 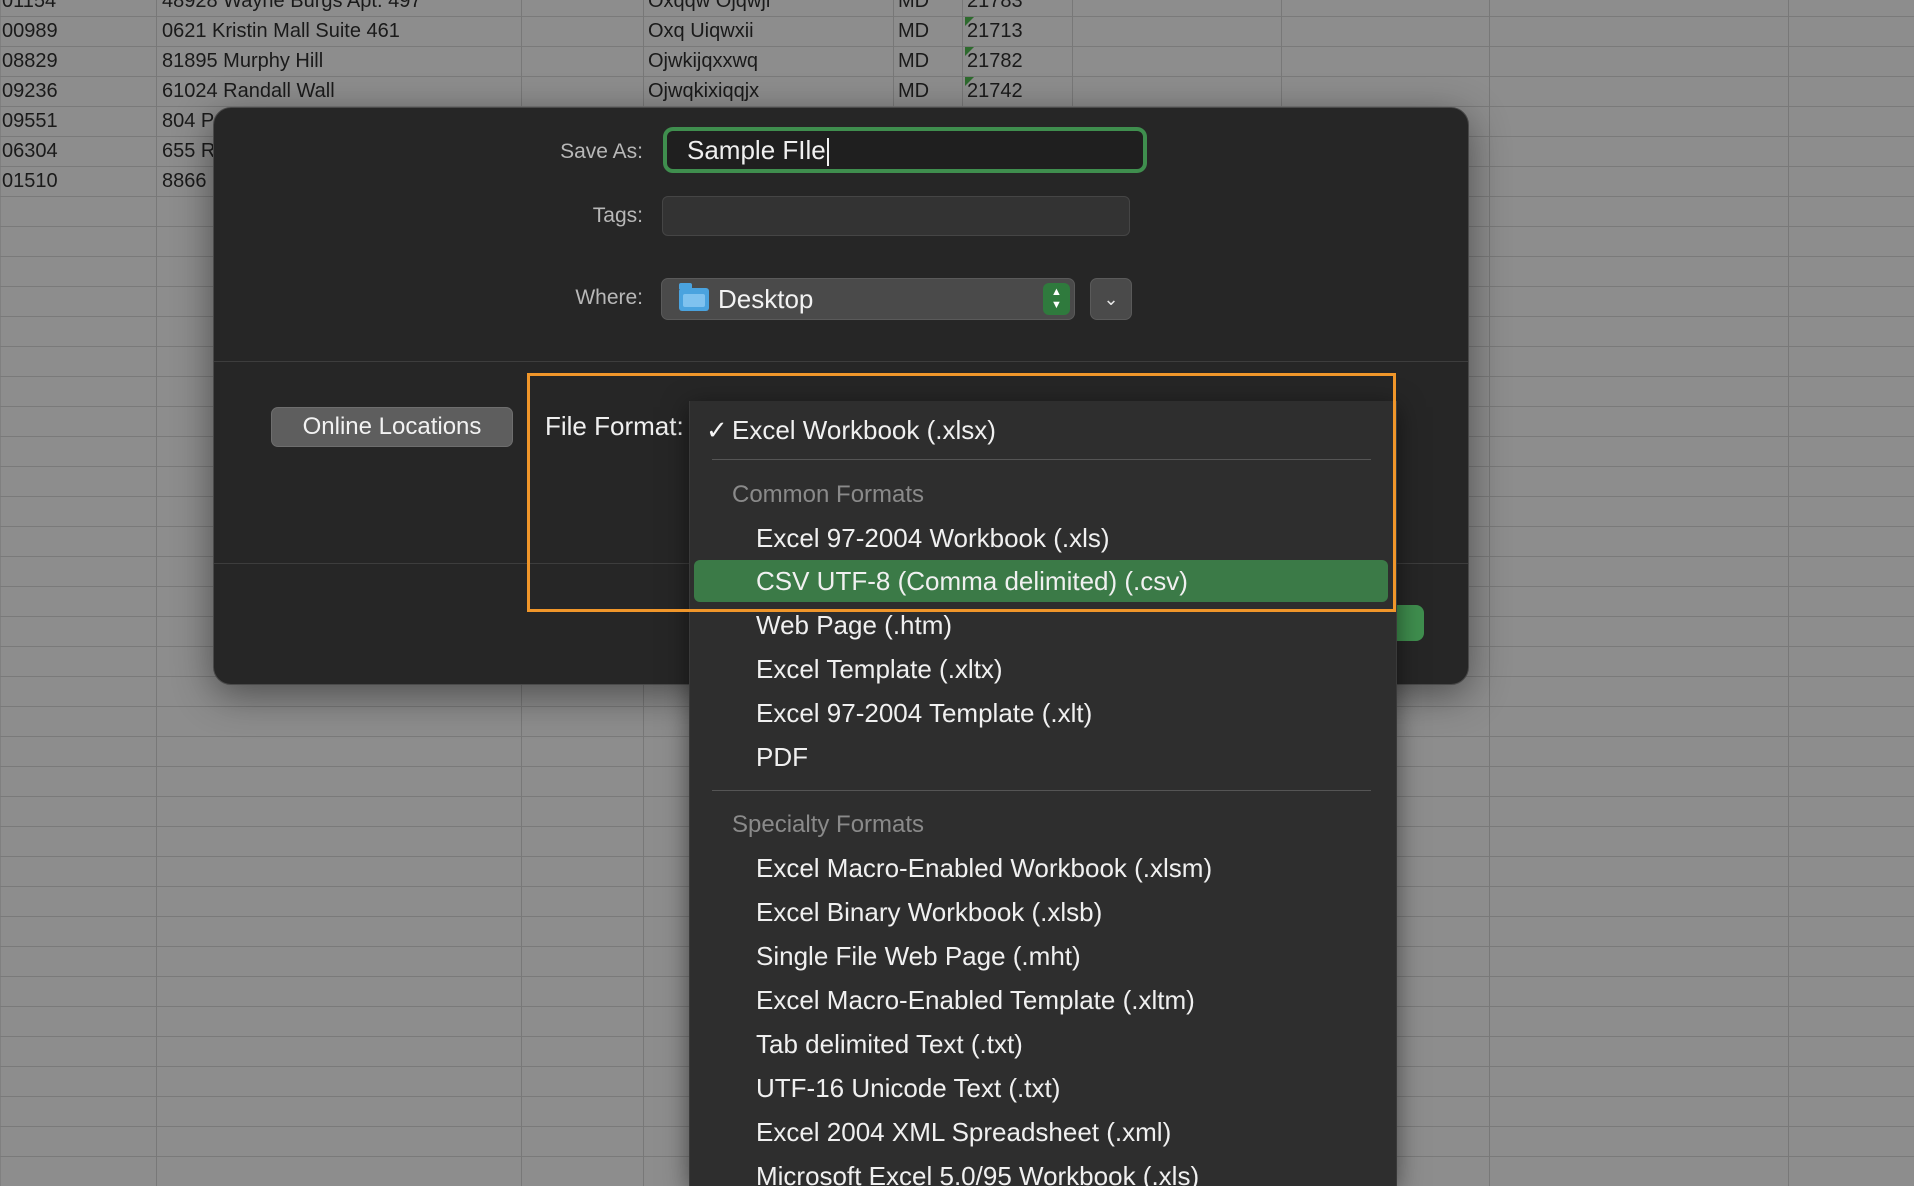 I want to click on save-as-value: Sample FIle, so click(x=756, y=150).